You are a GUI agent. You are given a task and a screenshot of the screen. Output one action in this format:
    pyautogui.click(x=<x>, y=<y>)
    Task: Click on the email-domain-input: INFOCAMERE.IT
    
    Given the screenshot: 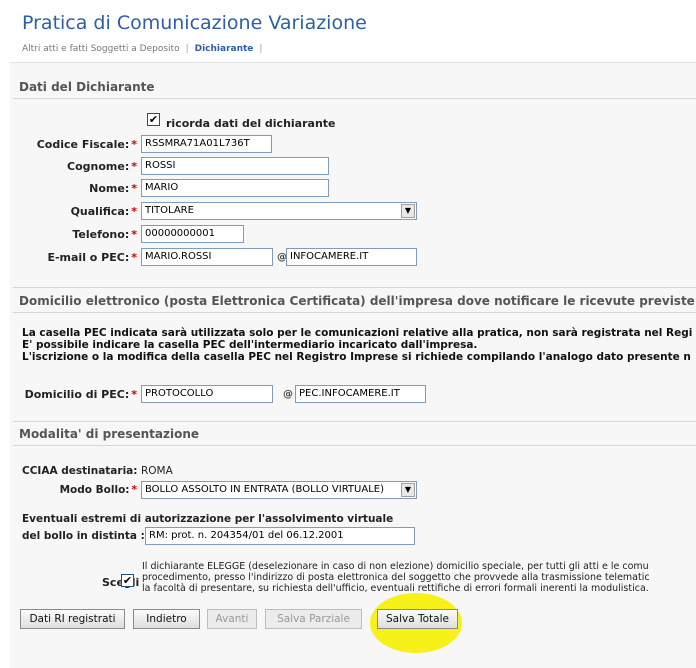 What is the action you would take?
    pyautogui.click(x=351, y=257)
    